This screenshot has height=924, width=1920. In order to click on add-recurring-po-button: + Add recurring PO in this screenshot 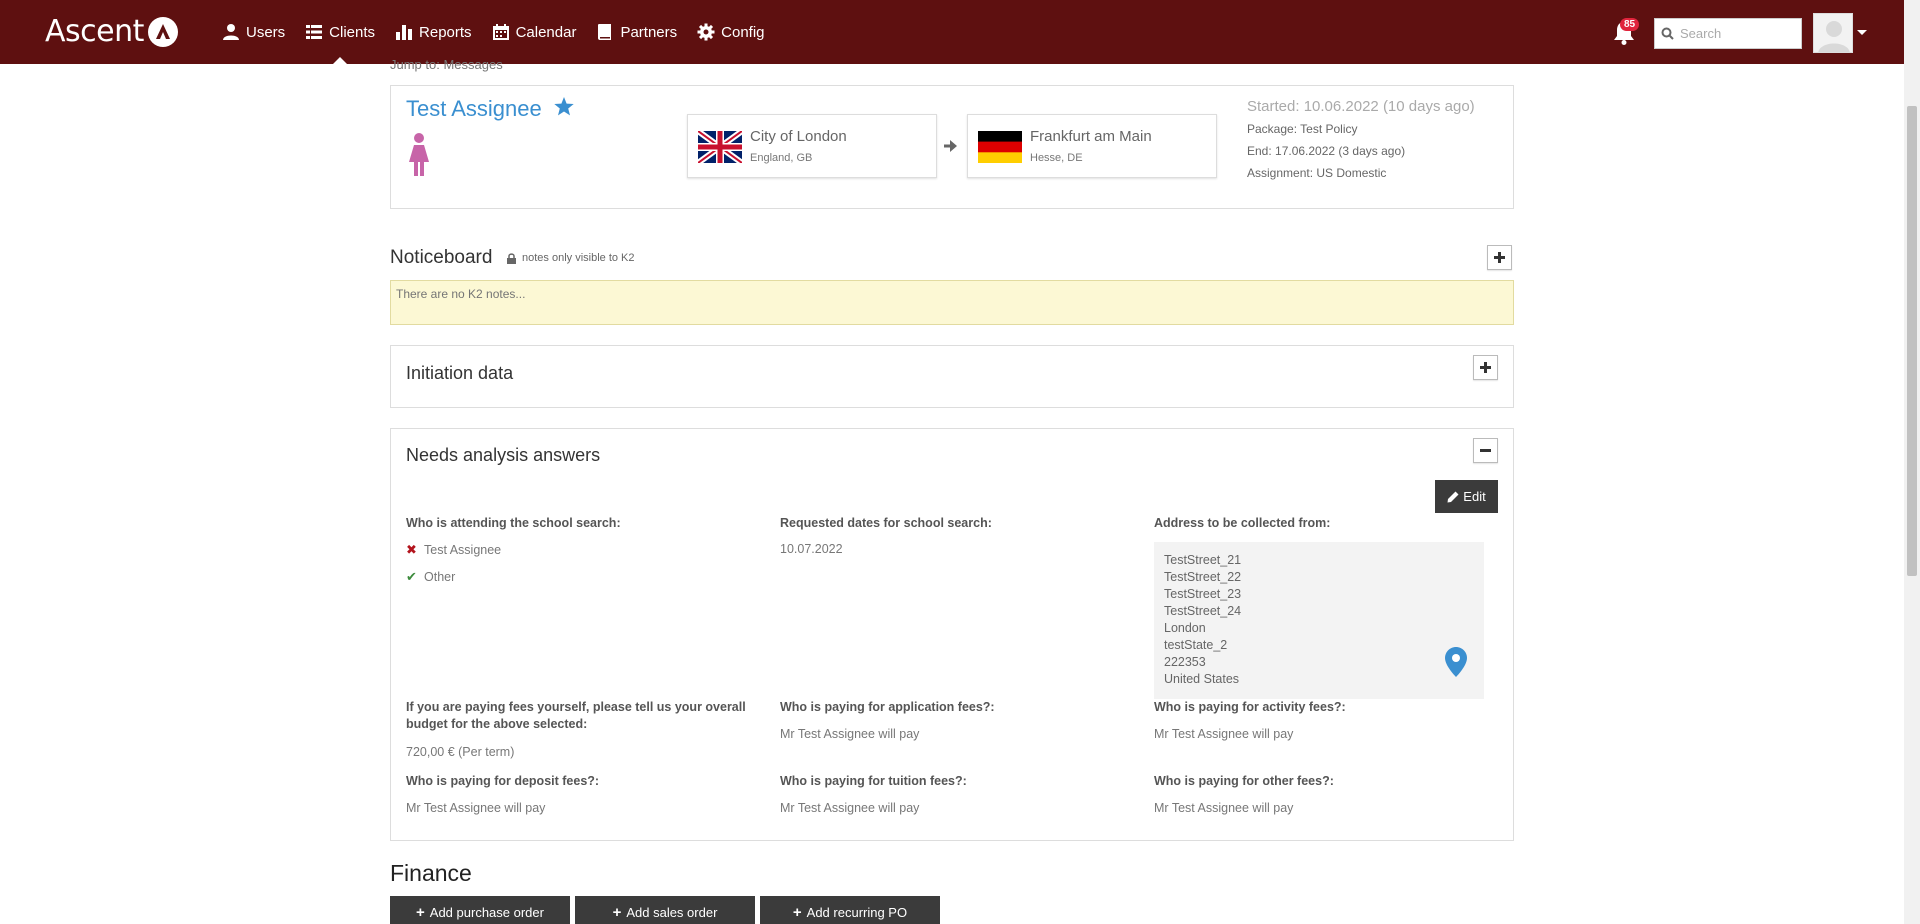, I will do `click(850, 910)`.